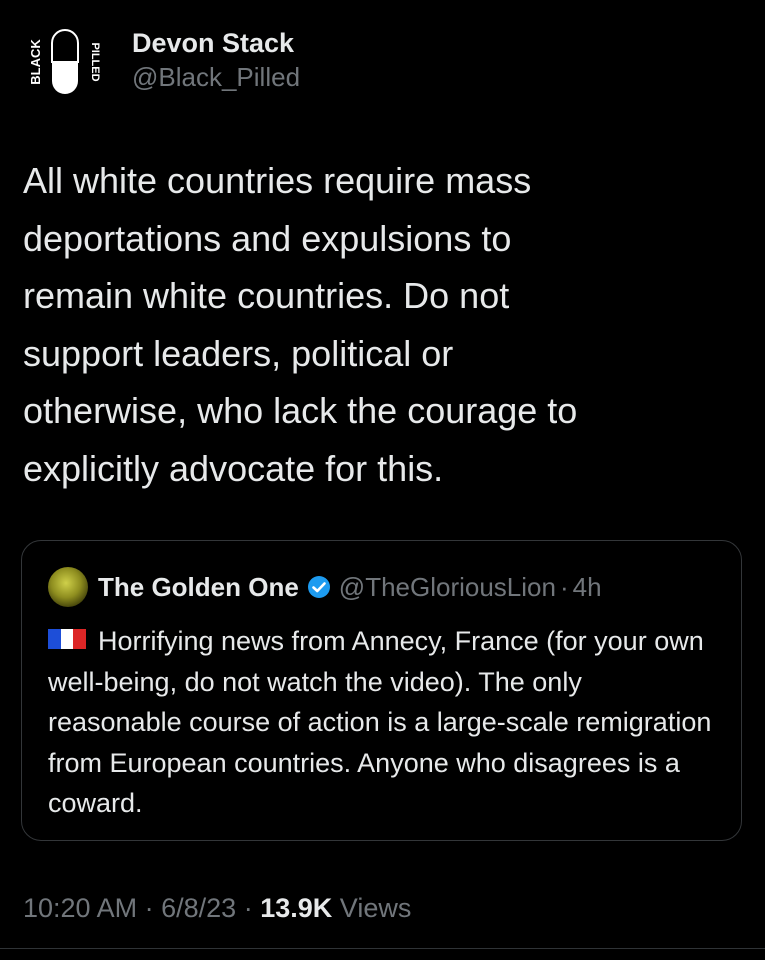 The width and height of the screenshot is (765, 960). What do you see at coordinates (198, 908) in the screenshot?
I see `tweet-date: 6/8/23` at bounding box center [198, 908].